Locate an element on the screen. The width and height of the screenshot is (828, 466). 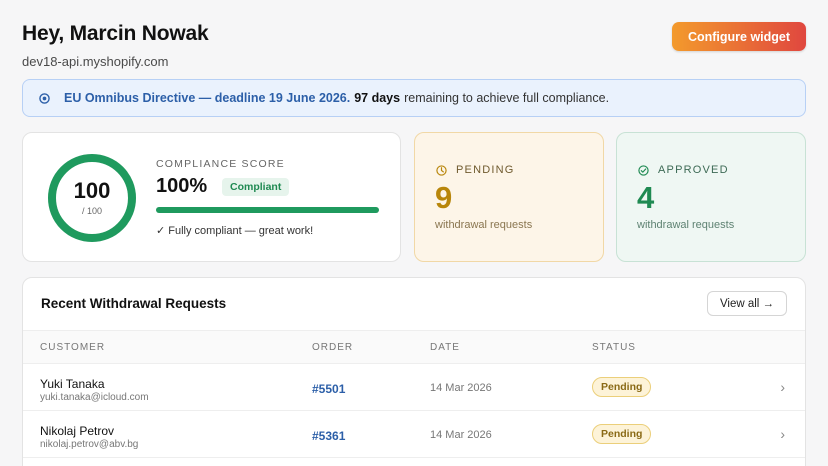
column-customer: CUSTOMER is located at coordinates (73, 347).